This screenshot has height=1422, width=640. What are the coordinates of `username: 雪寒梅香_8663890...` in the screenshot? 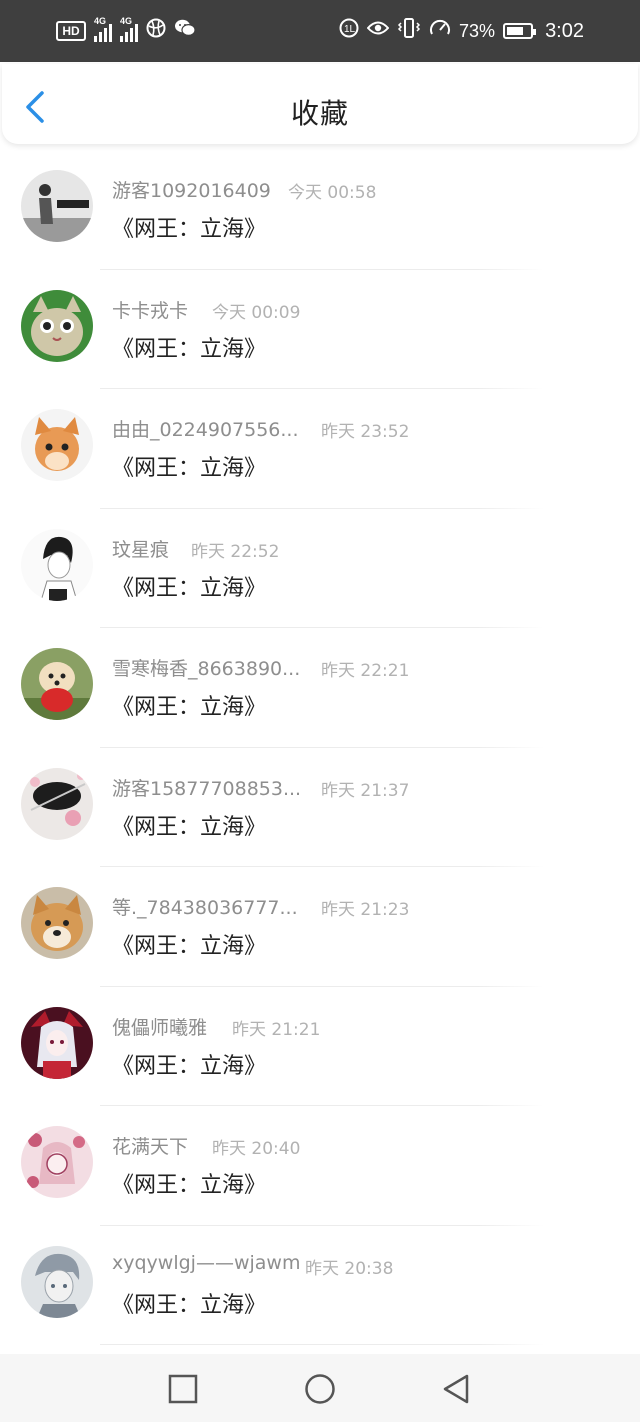 It's located at (206, 669).